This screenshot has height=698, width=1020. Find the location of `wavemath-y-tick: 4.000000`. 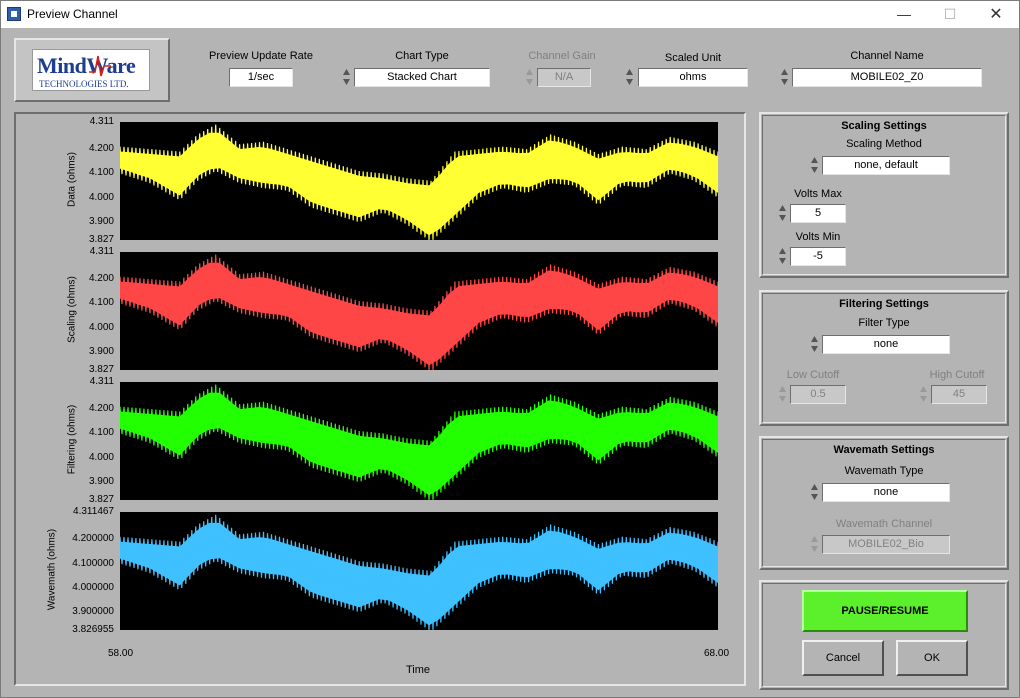

wavemath-y-tick: 4.000000 is located at coordinates (93, 587).